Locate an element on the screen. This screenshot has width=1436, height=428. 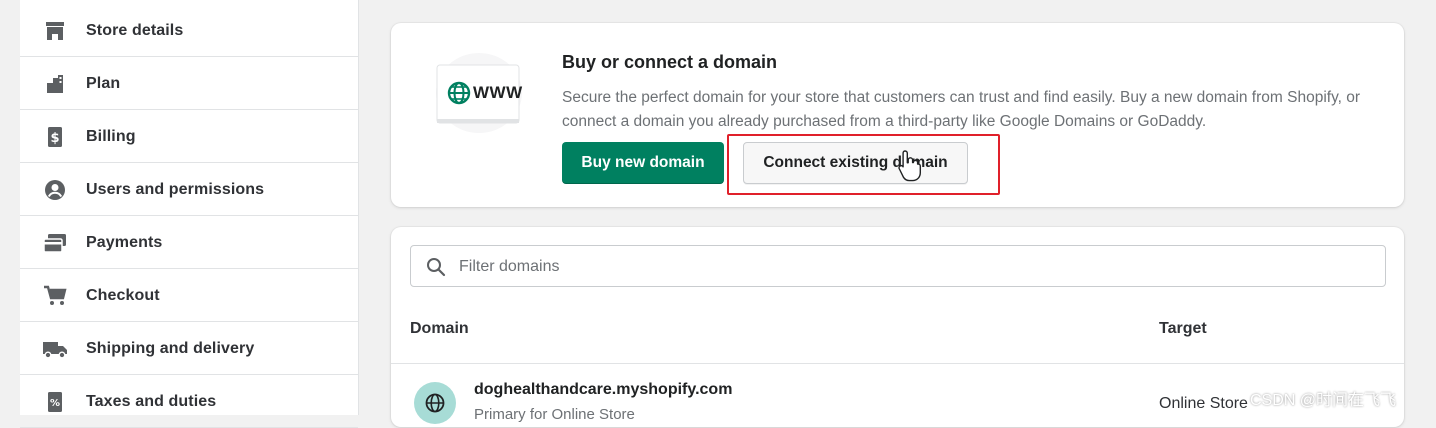
sidebar-item-payments: Payments is located at coordinates (189, 243).